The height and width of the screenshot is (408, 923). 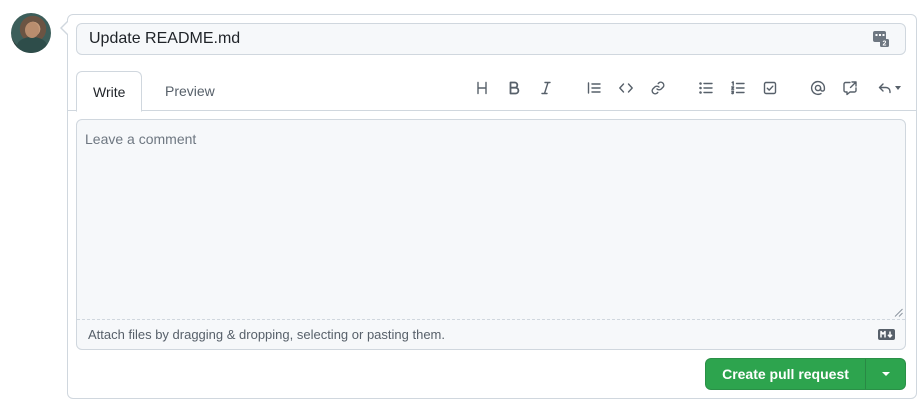 I want to click on tab-write: Write, so click(x=109, y=91).